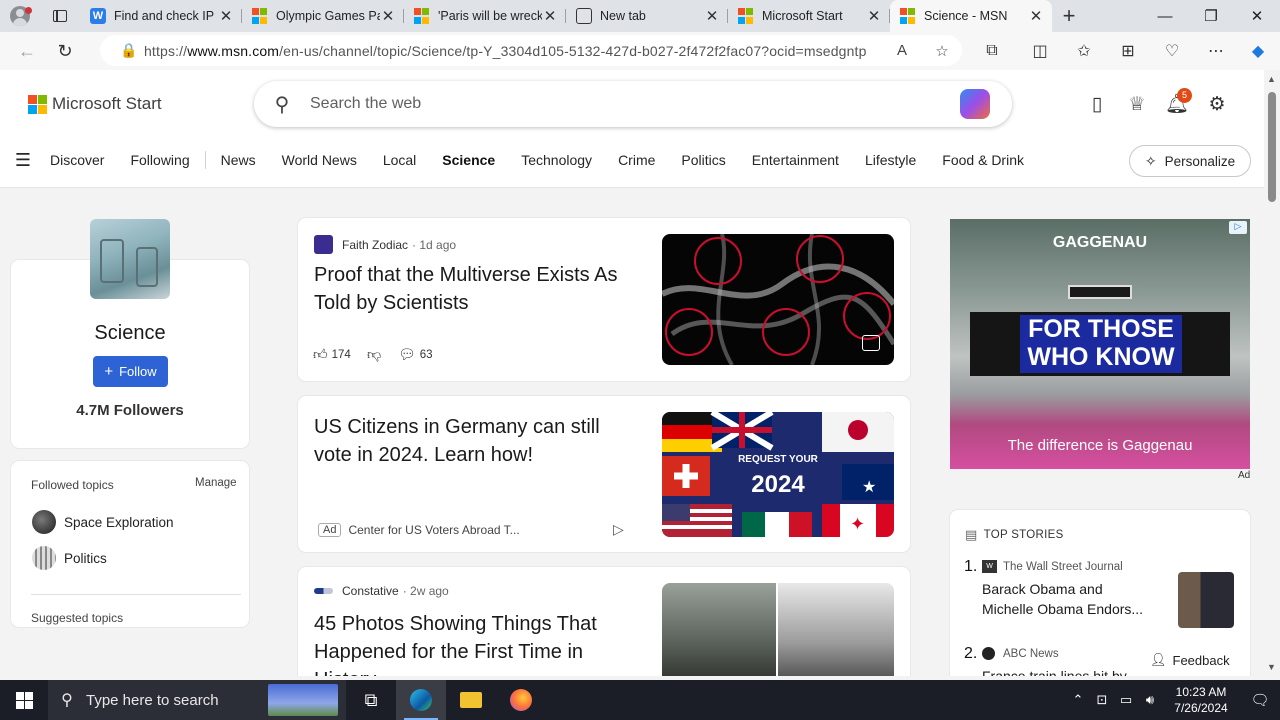 This screenshot has width=1280, height=720. I want to click on ad-choices-icon: ▷, so click(618, 529).